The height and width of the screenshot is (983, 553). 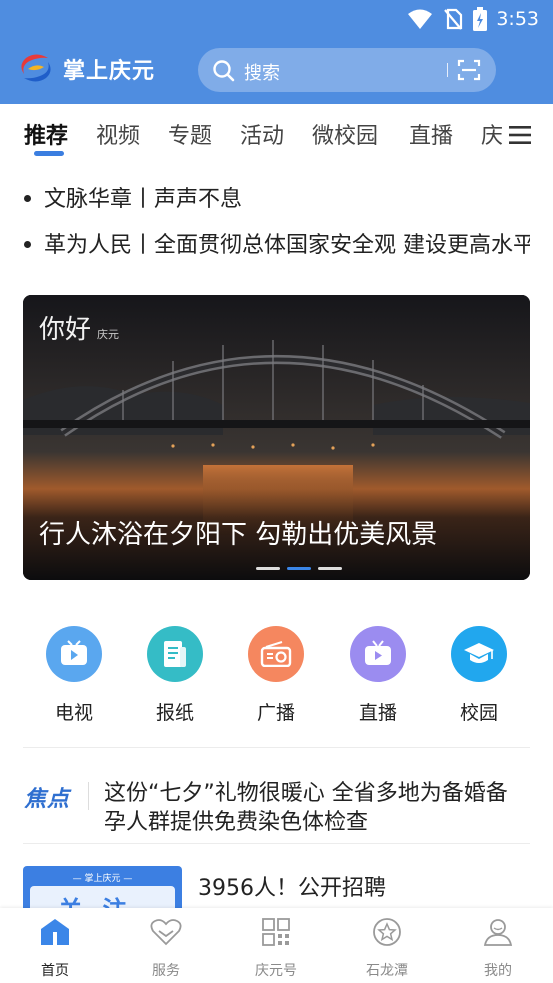 What do you see at coordinates (520, 135) in the screenshot?
I see `menu-icon` at bounding box center [520, 135].